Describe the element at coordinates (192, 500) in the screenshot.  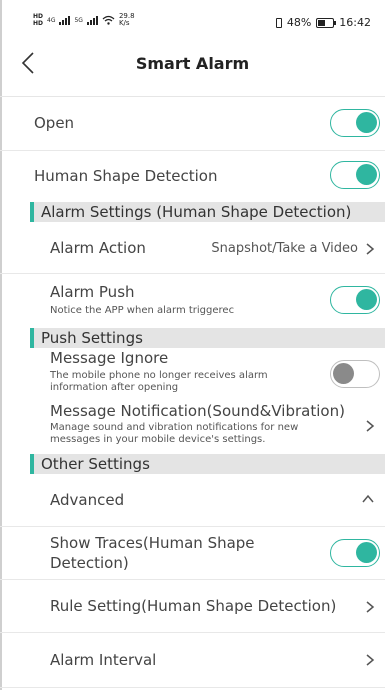
I see `row-advanced: Advanced` at that location.